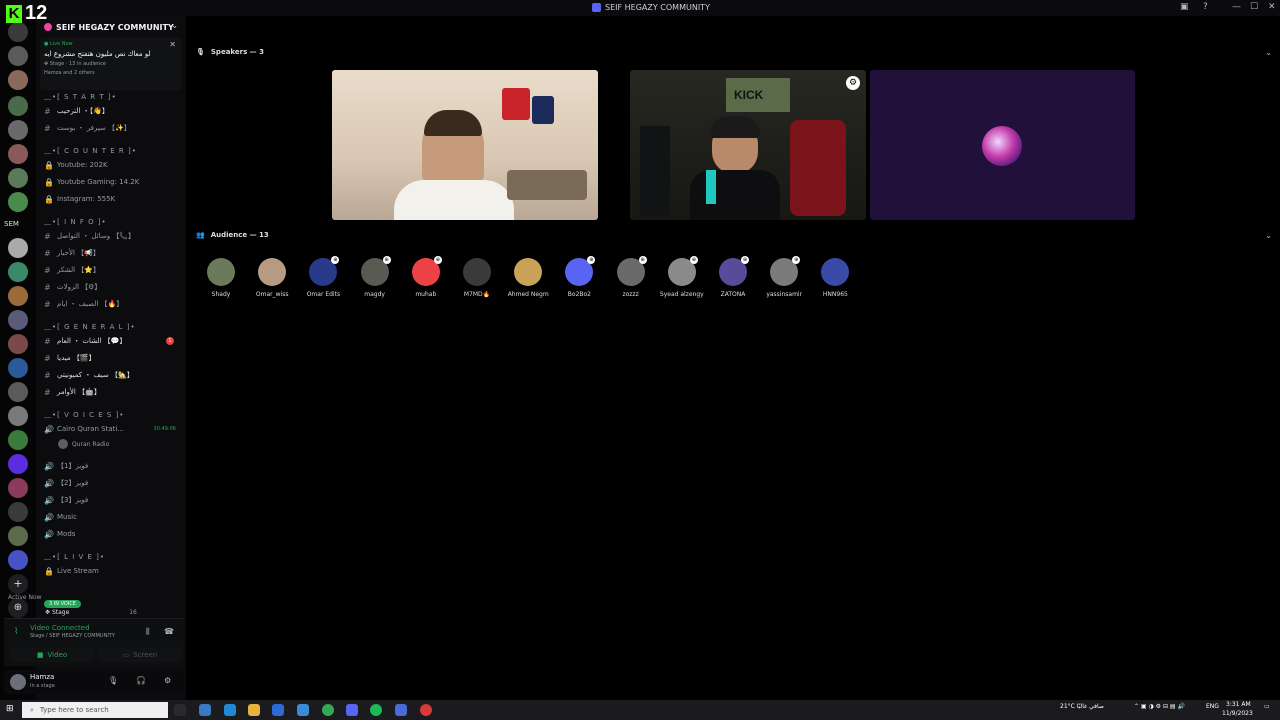 The height and width of the screenshot is (720, 1280). I want to click on voice-status: Video Connected, so click(60, 628).